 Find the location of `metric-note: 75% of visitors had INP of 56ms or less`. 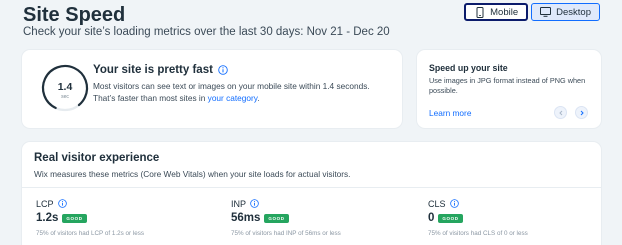

metric-note: 75% of visitors had INP of 56ms or less is located at coordinates (286, 233).